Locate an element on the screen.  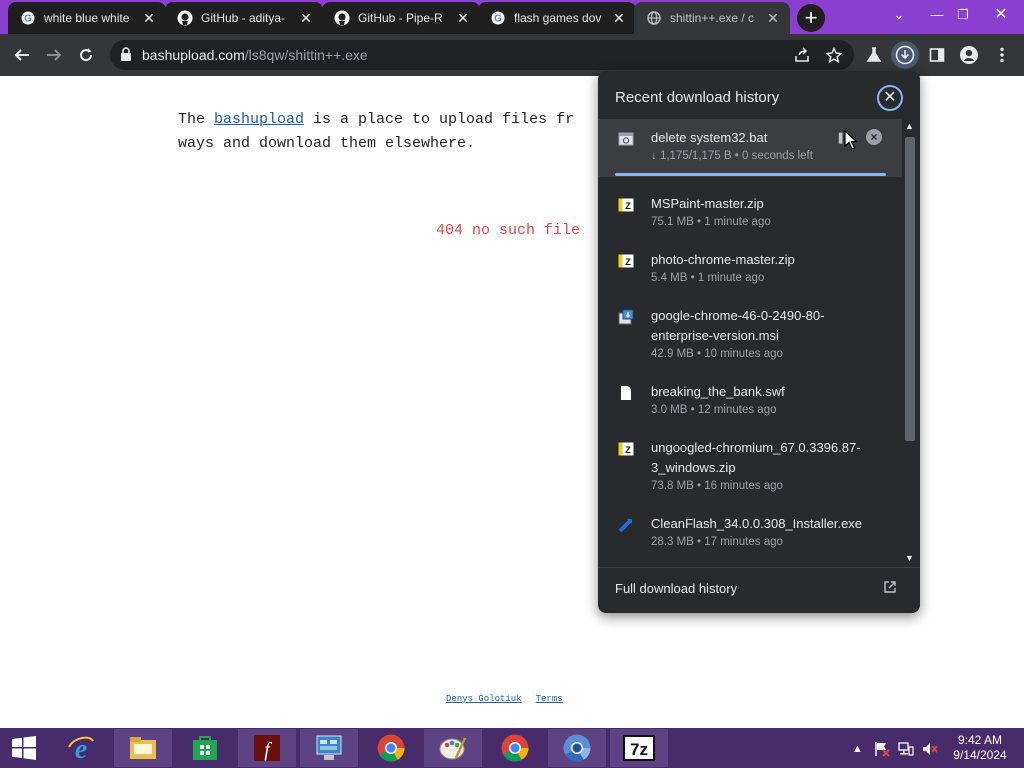
download-meta: 42.9 MB • 10 minutes ago is located at coordinates (717, 354).